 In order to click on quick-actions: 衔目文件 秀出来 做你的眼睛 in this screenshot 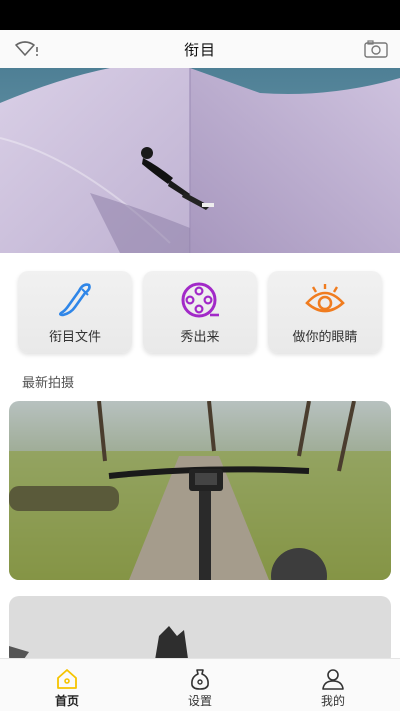, I will do `click(200, 312)`.